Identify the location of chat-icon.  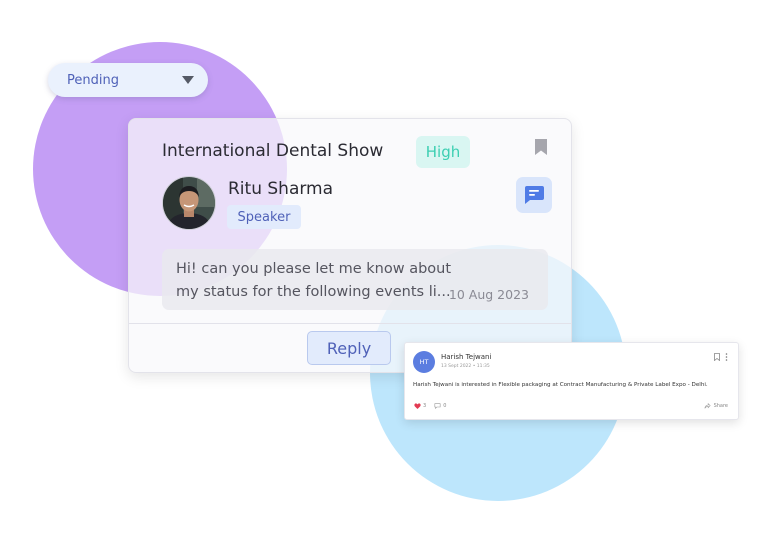
(534, 195).